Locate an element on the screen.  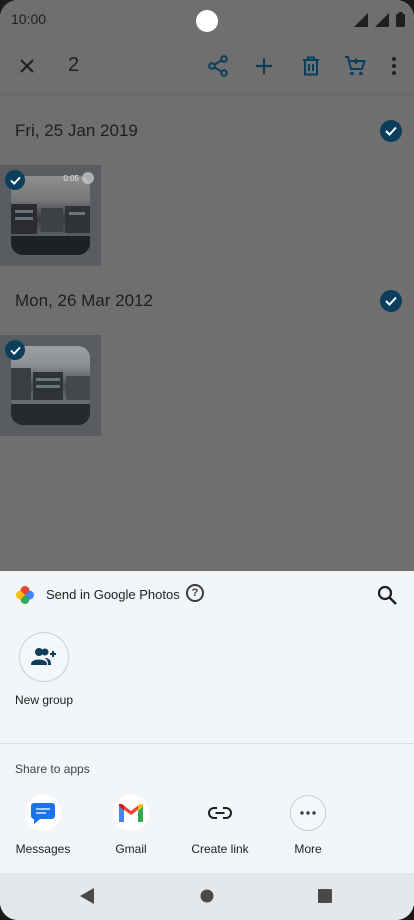
delete-button is located at coordinates (311, 66).